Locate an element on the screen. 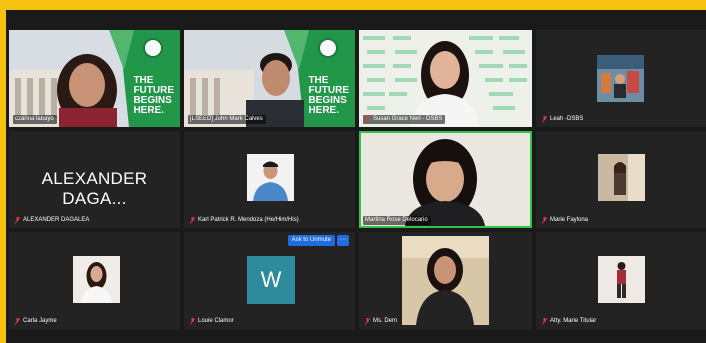  video-tile: Susan Grace Neri - DSBS is located at coordinates (445, 78).